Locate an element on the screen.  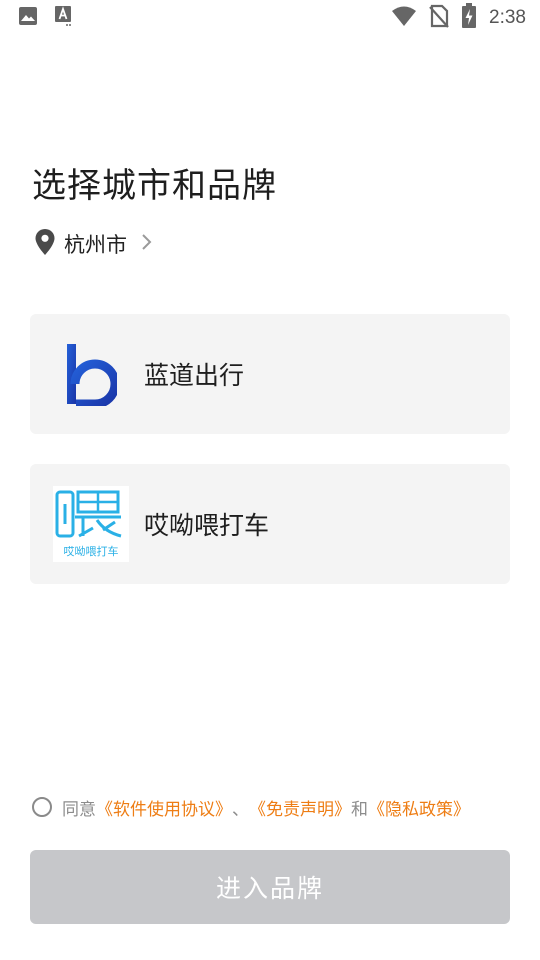
agreement-row: 同意 《软件使用协议》 、 《免责声明》 和 《隐私政策》 is located at coordinates (251, 807).